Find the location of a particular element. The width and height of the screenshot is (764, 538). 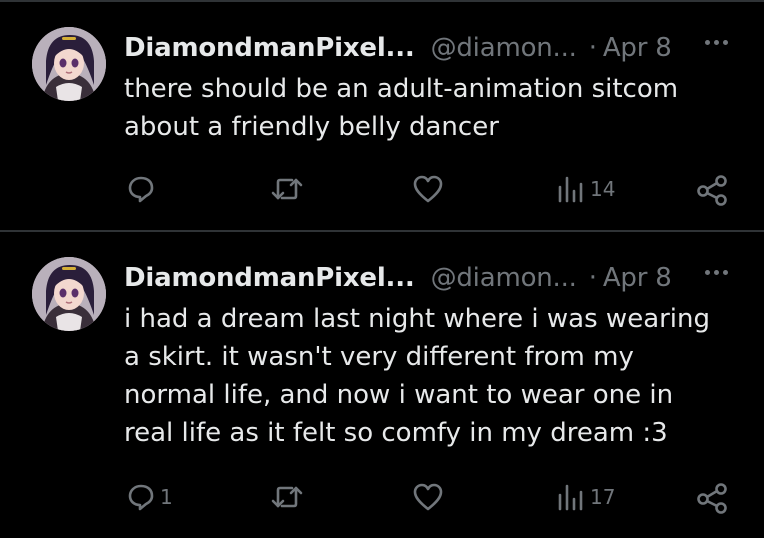

views-button: 17 is located at coordinates (585, 497).